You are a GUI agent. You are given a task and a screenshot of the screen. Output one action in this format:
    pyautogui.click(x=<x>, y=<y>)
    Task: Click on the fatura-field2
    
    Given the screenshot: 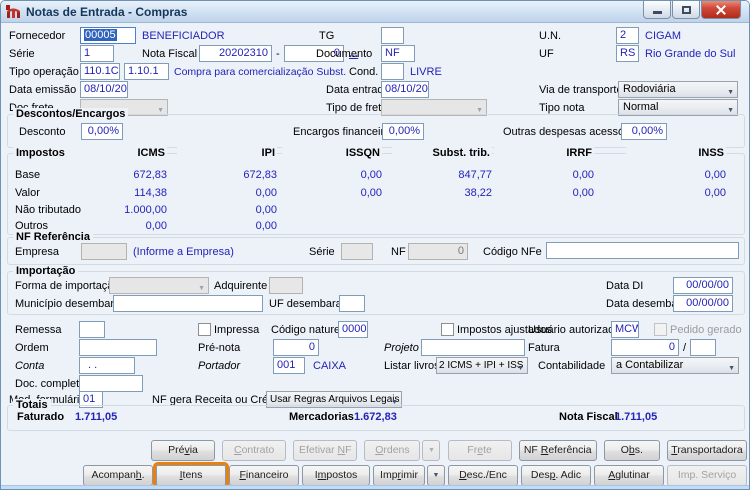 What is the action you would take?
    pyautogui.click(x=703, y=347)
    